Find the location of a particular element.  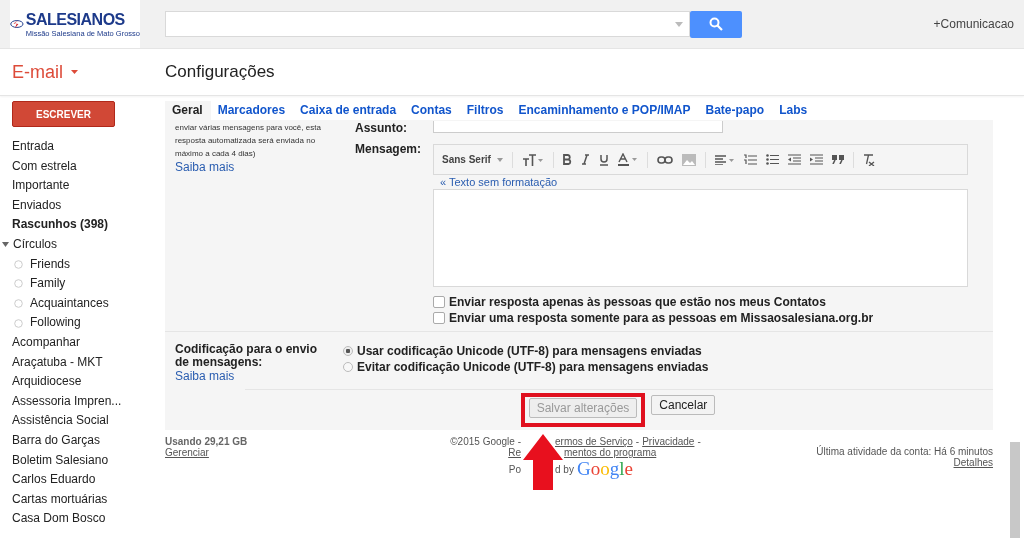

privacy-link: Privacidade is located at coordinates (668, 441).